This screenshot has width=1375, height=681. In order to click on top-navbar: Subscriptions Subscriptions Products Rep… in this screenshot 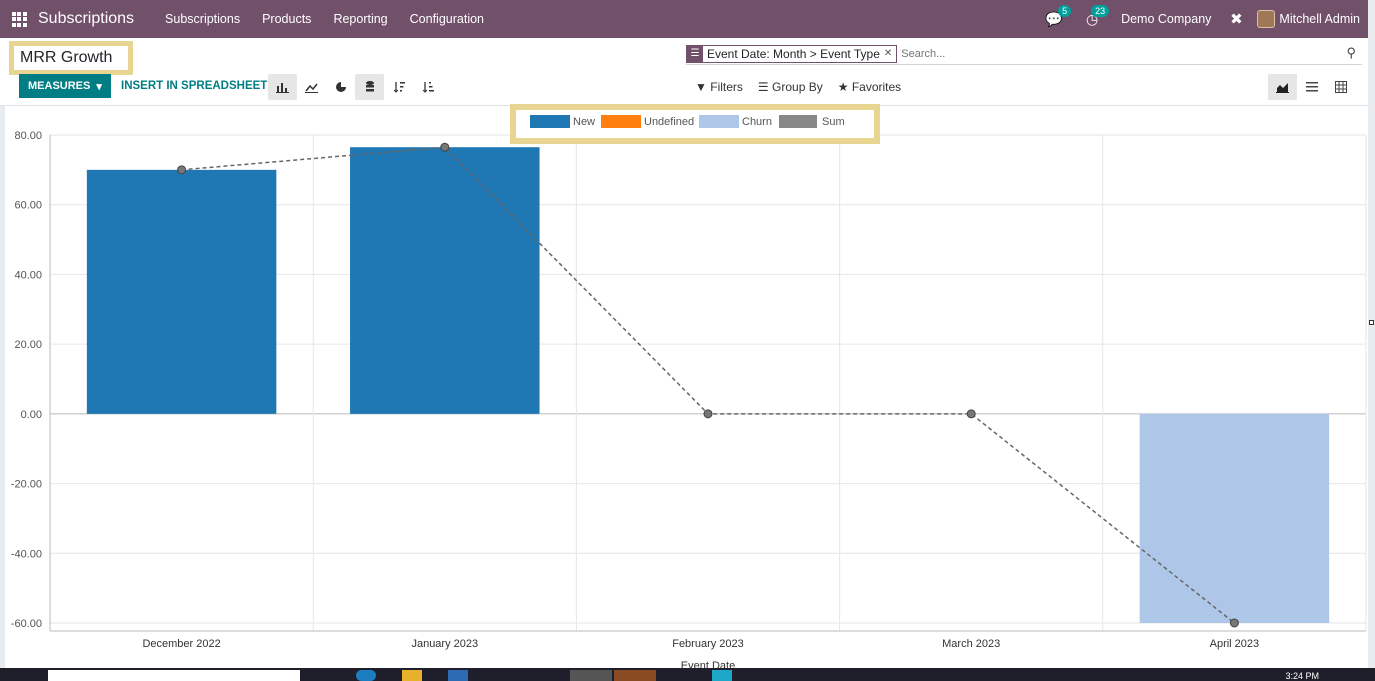, I will do `click(684, 19)`.